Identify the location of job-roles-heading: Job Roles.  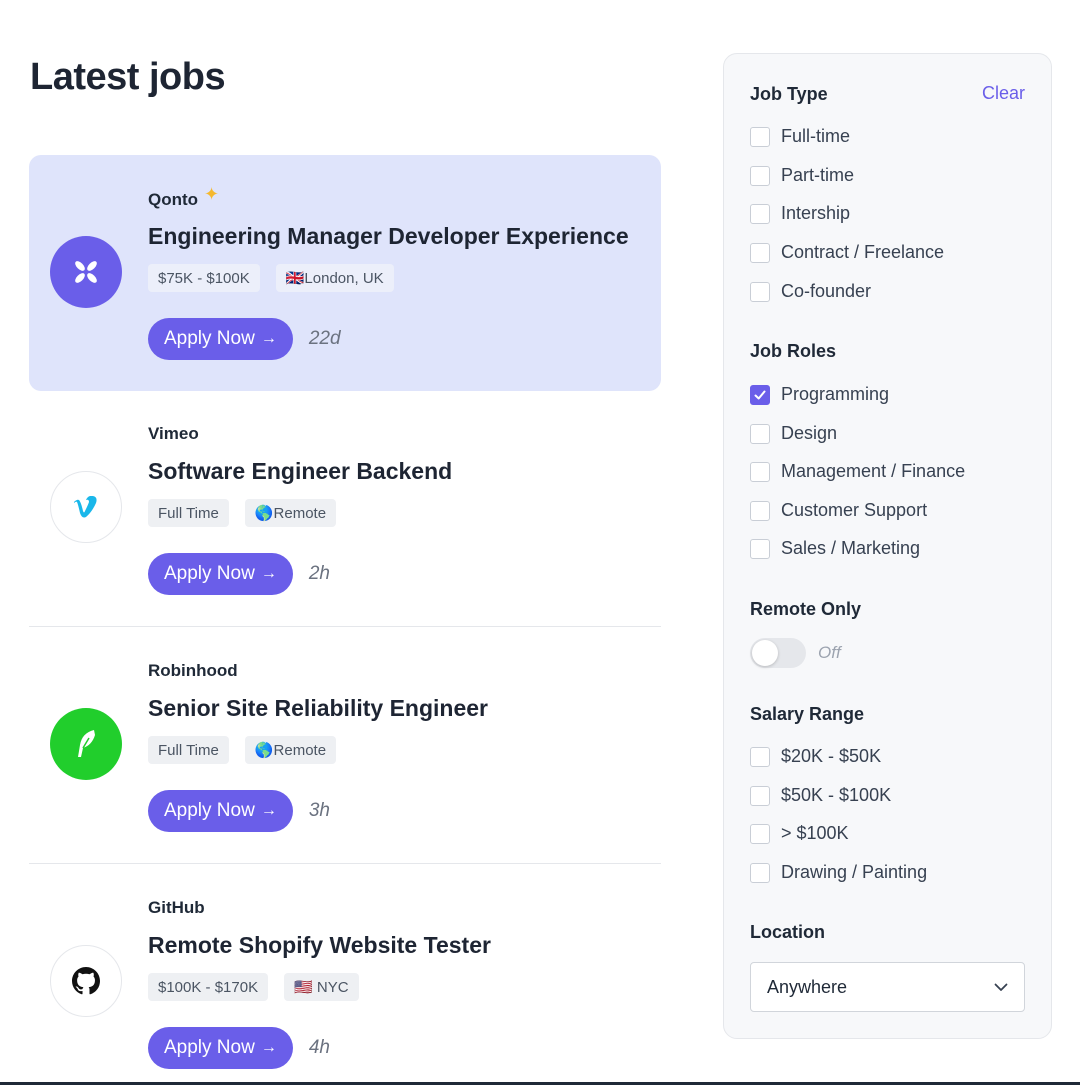
(793, 351).